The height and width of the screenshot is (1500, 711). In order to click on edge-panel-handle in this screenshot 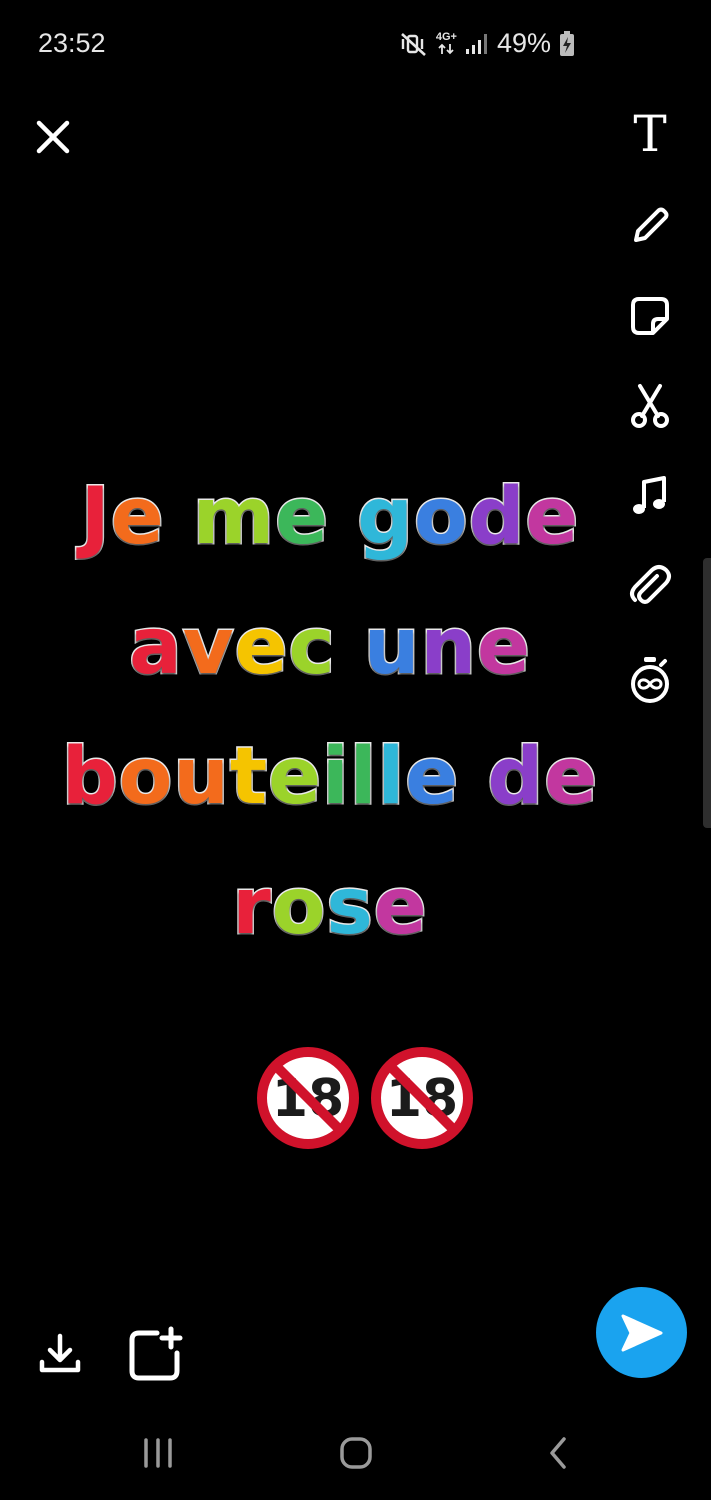, I will do `click(707, 693)`.